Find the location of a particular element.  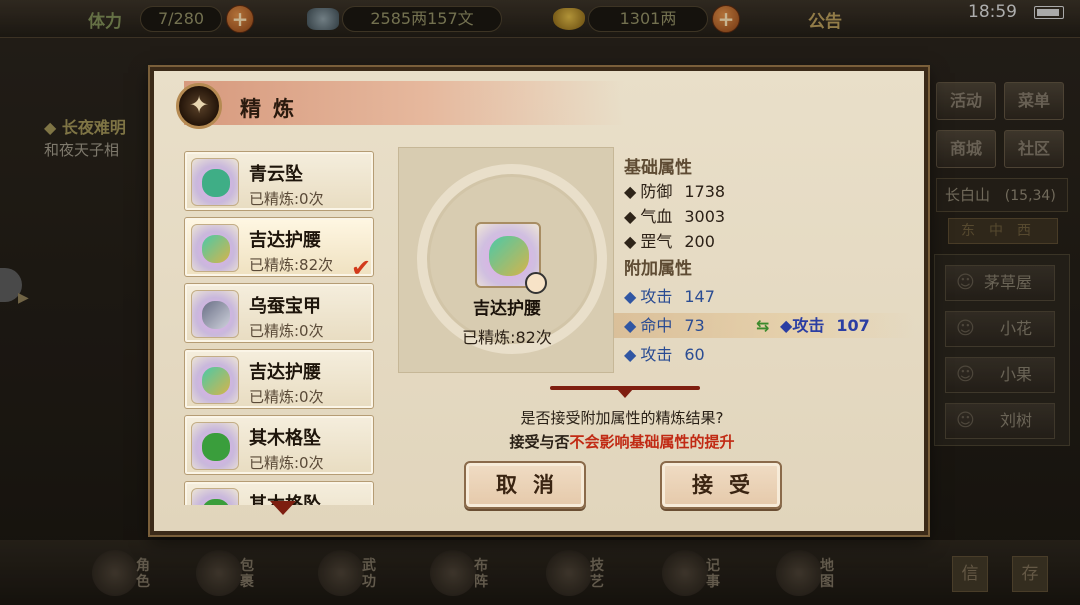

extra-attr-row: ◆ 攻击 147 is located at coordinates (669, 296).